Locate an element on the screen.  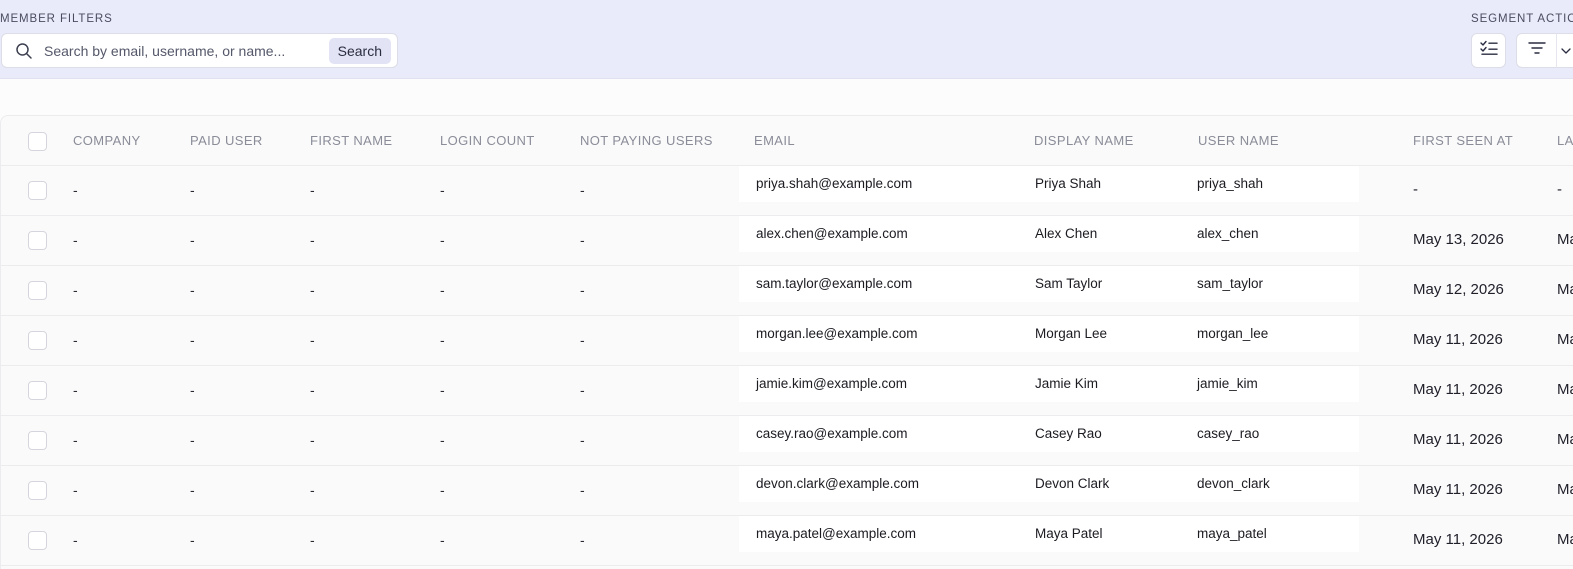
column-header-first-seen-at: FIRST SEEN AT is located at coordinates (1463, 140).